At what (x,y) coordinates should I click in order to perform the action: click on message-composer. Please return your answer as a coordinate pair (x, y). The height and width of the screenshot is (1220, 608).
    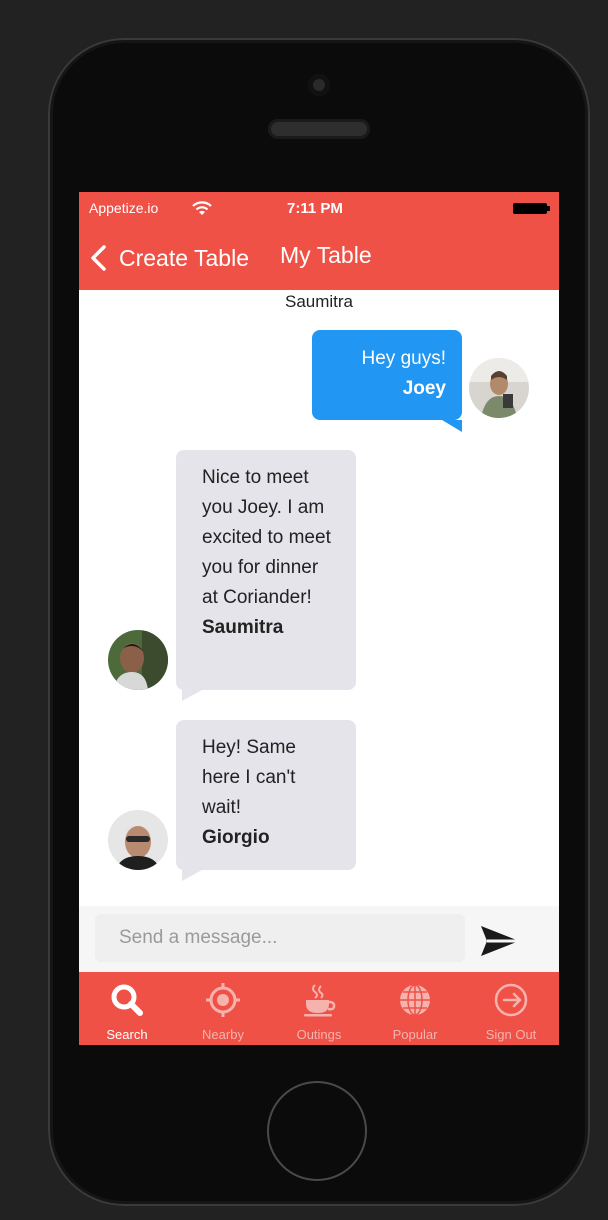
    Looking at the image, I should click on (319, 939).